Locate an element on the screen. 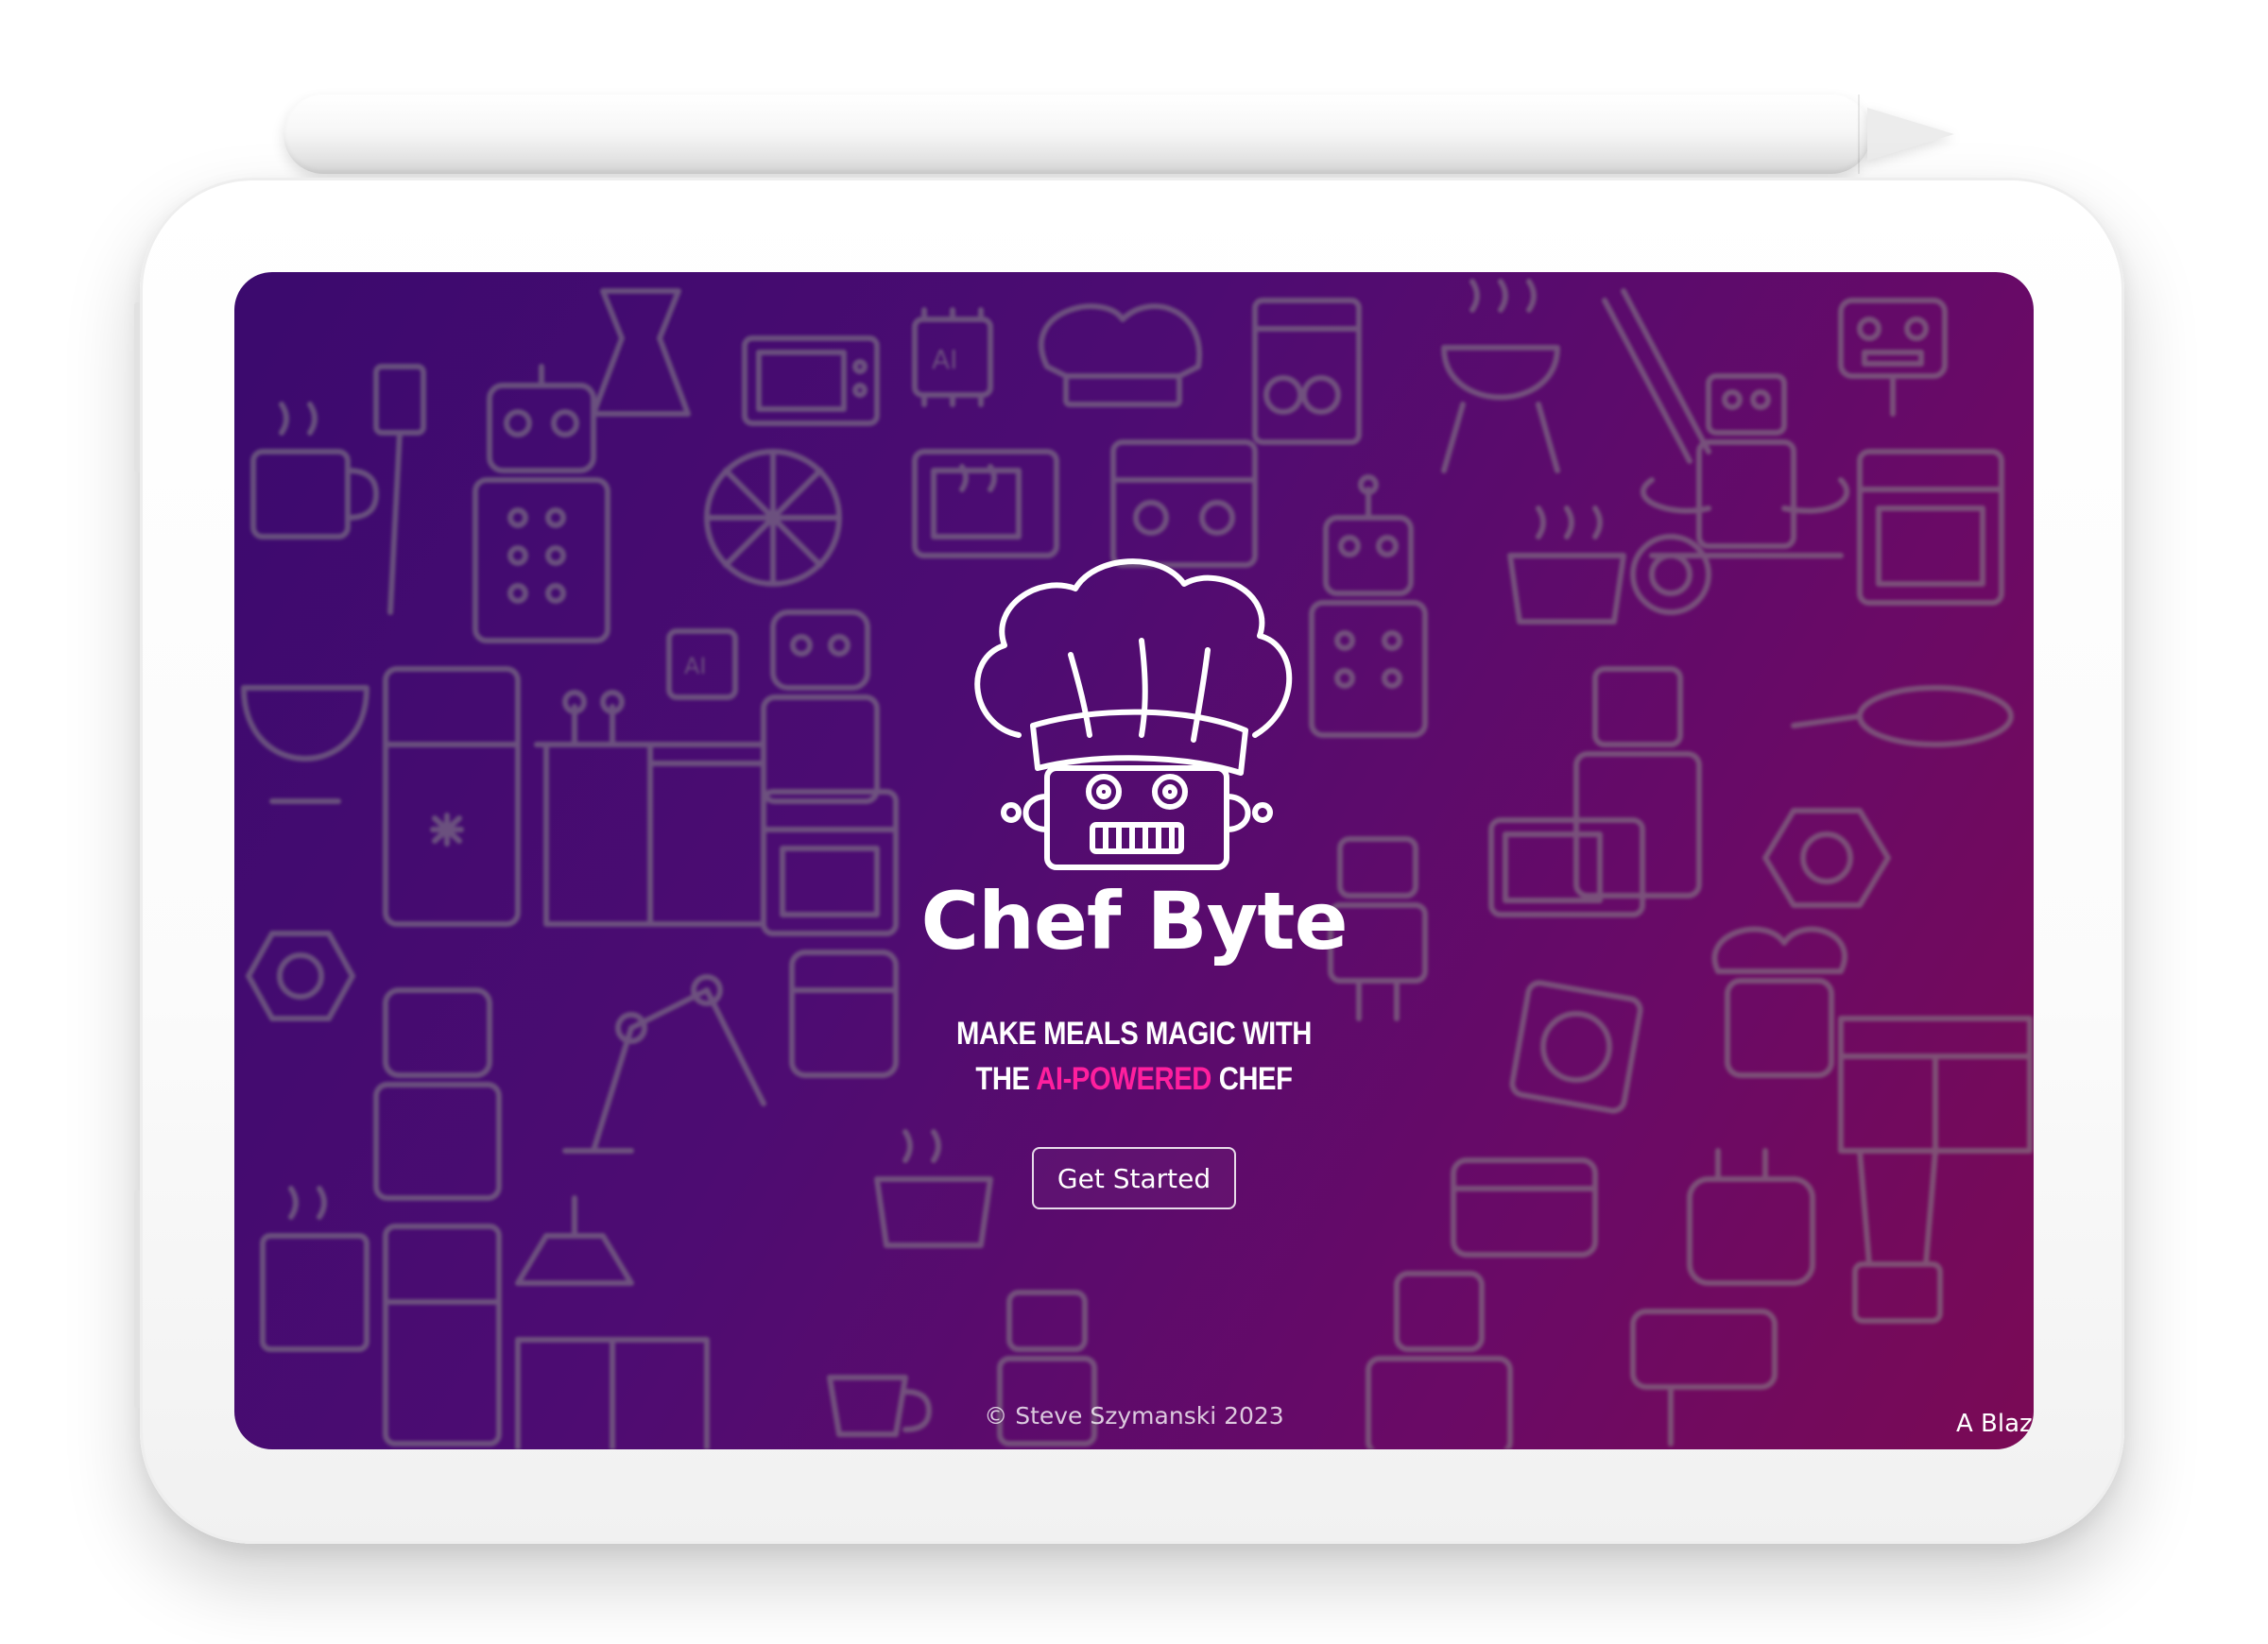 The height and width of the screenshot is (1644, 2268). tagline-suffix: CHEF is located at coordinates (1252, 1079).